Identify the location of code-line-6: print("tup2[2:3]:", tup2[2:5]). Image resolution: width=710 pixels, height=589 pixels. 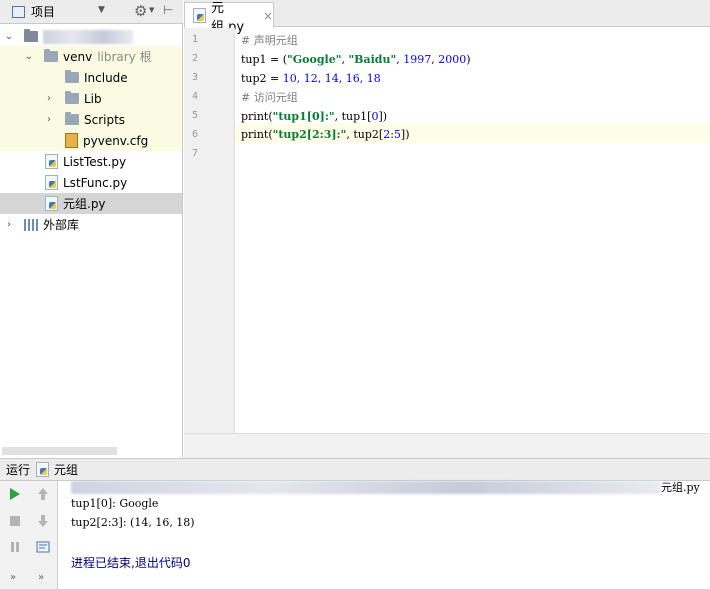
(325, 134).